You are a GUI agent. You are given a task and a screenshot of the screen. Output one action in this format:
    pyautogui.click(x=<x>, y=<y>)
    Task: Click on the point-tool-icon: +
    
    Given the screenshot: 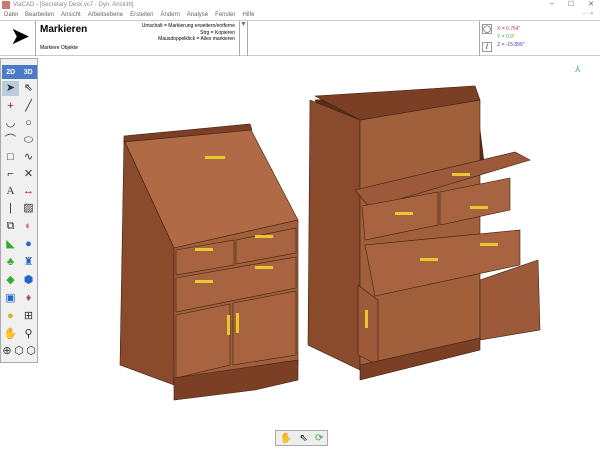 What is the action you would take?
    pyautogui.click(x=10, y=106)
    